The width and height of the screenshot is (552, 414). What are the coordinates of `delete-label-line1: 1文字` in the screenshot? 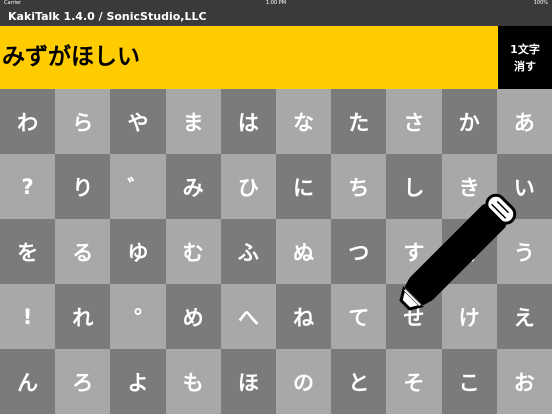 It's located at (525, 49).